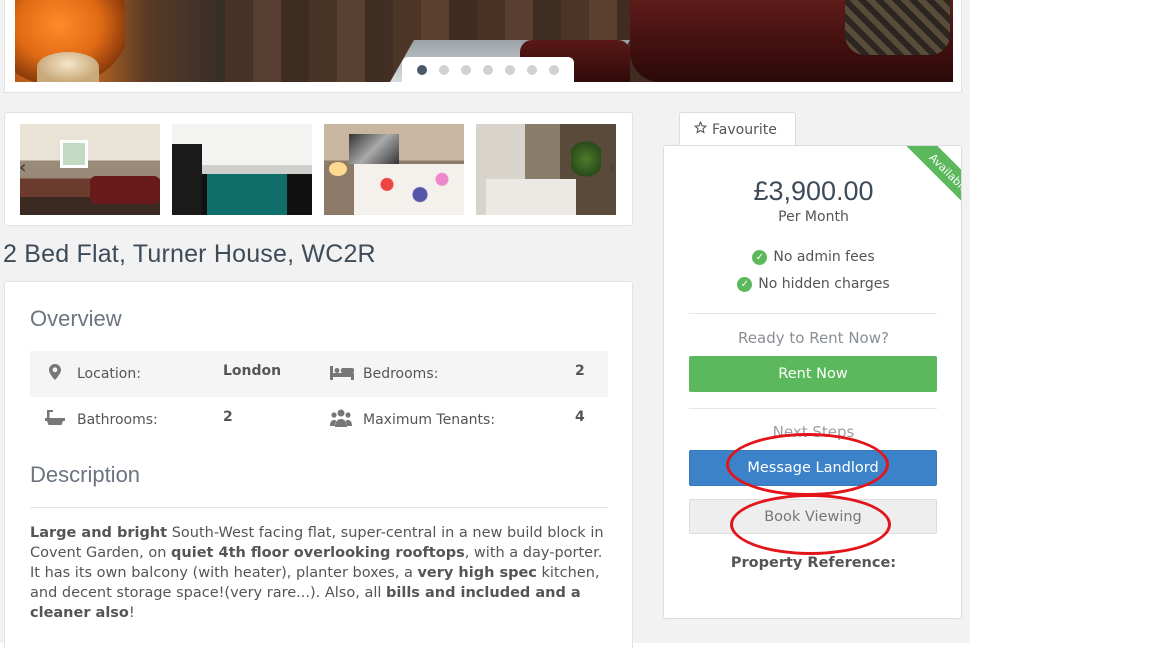  I want to click on gallery-next-arrow-icon: ›, so click(611, 167).